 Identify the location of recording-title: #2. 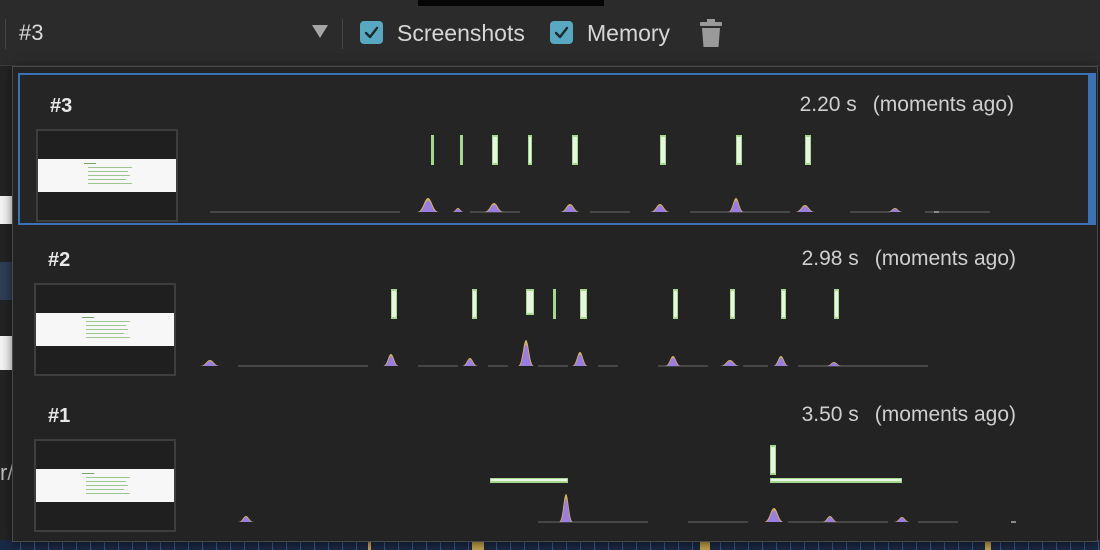
(59, 260).